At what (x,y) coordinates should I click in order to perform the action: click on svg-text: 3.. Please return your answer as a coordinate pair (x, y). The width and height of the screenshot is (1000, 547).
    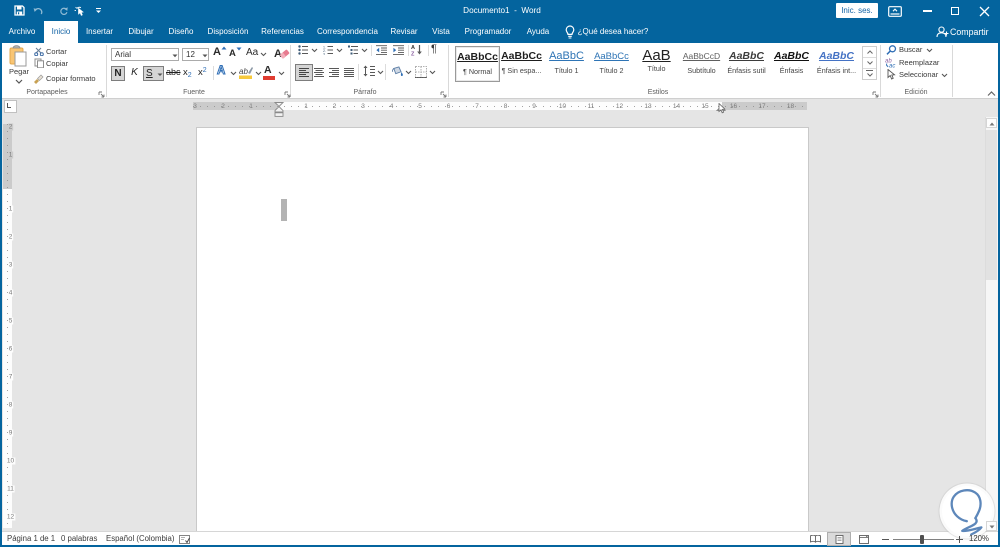
    Looking at the image, I should click on (324, 53).